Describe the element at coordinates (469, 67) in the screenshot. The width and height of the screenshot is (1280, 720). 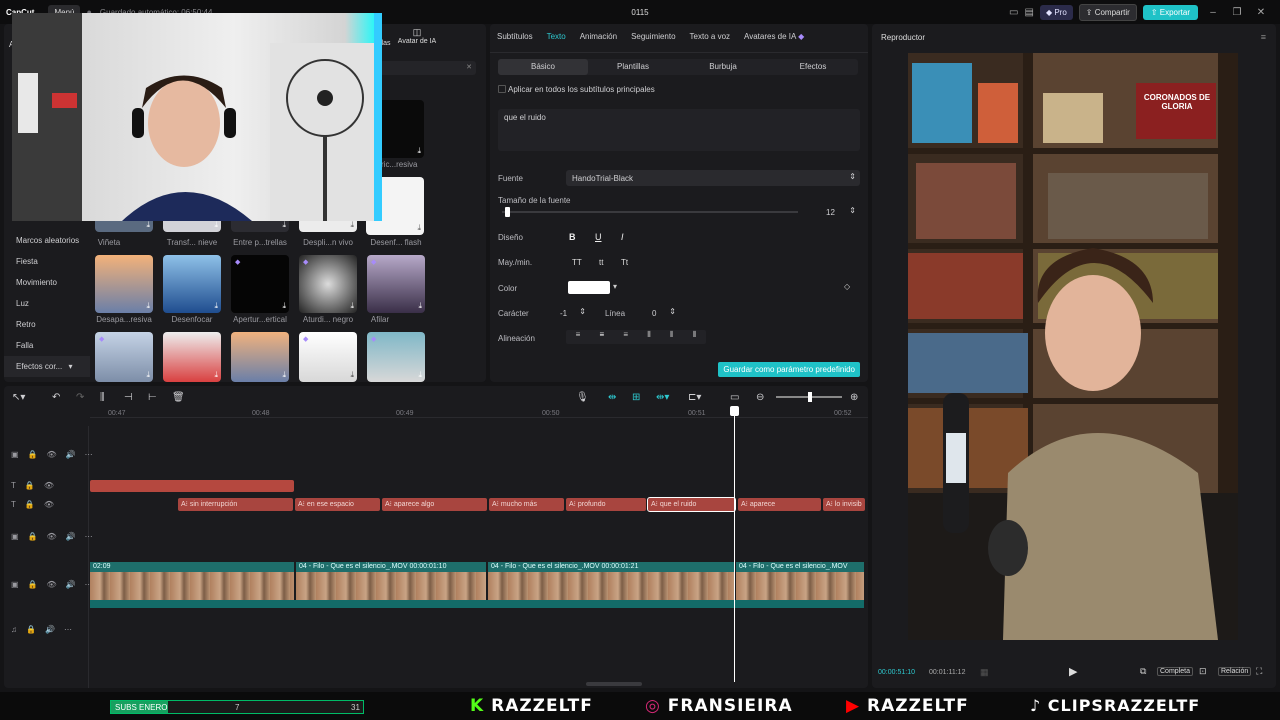
I see `clear-icon: ✕` at that location.